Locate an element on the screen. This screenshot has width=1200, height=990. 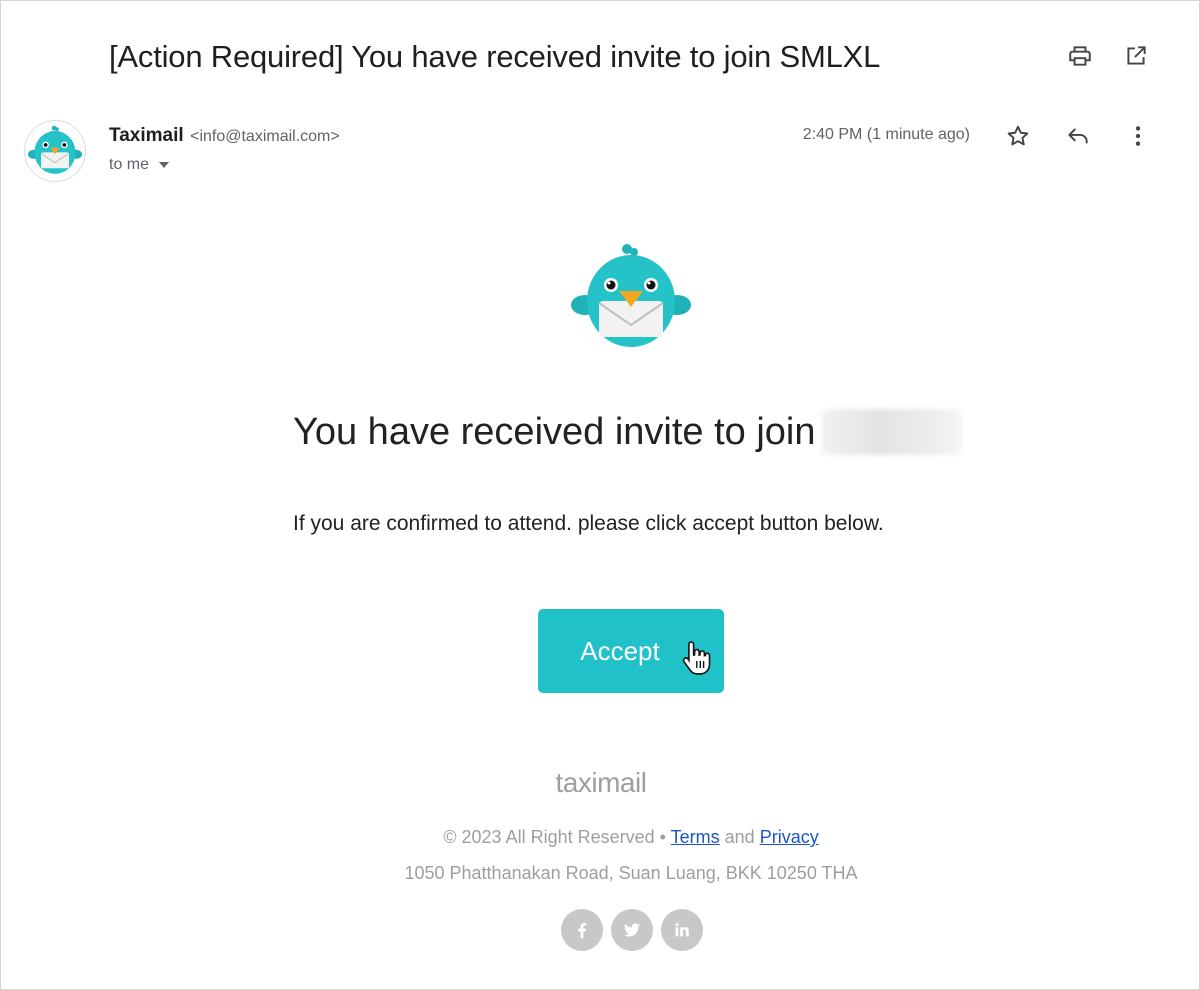
print-icon is located at coordinates (1080, 56).